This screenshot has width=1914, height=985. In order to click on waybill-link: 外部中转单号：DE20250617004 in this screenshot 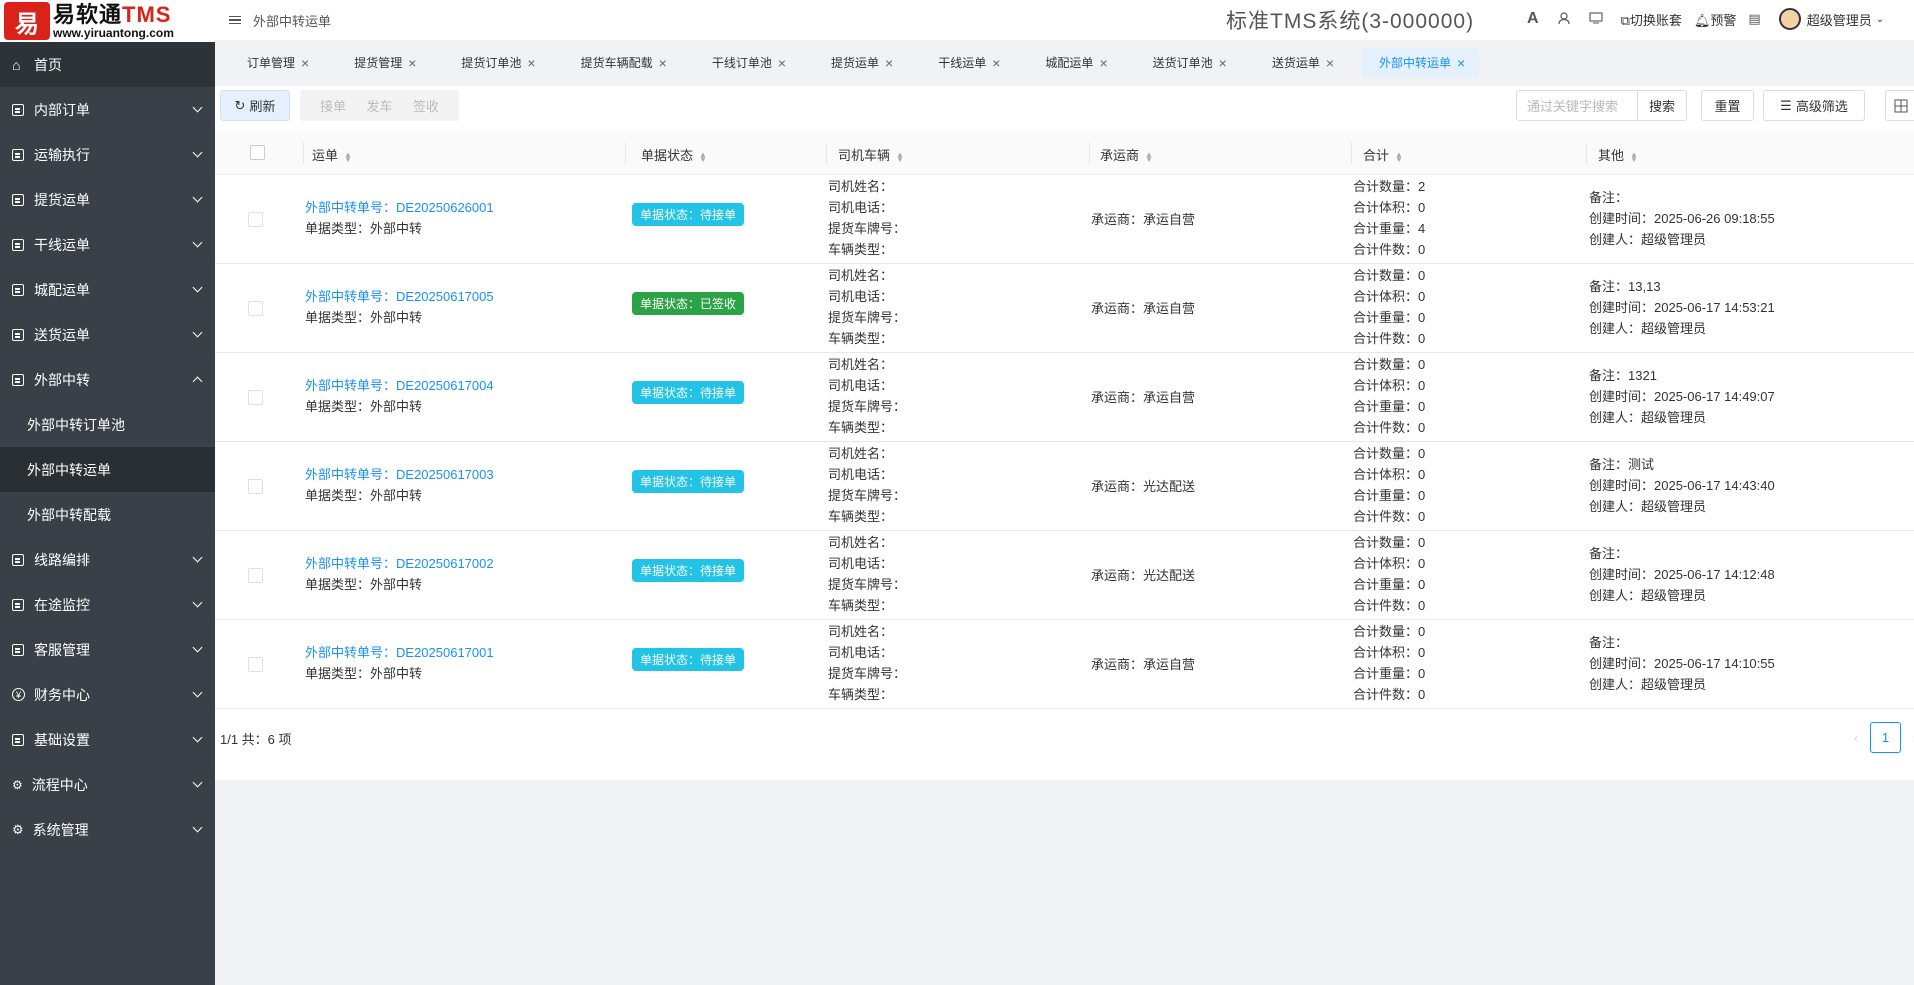, I will do `click(399, 385)`.